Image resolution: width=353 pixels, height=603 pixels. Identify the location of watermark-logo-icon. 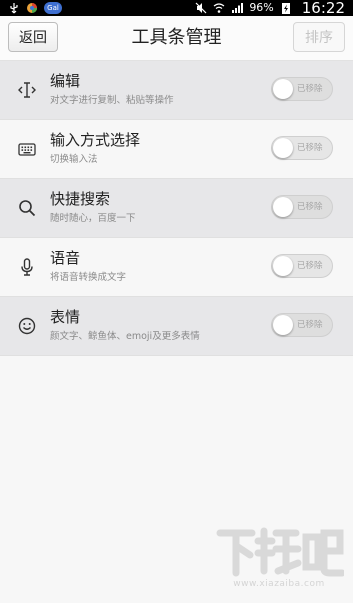
(280, 553).